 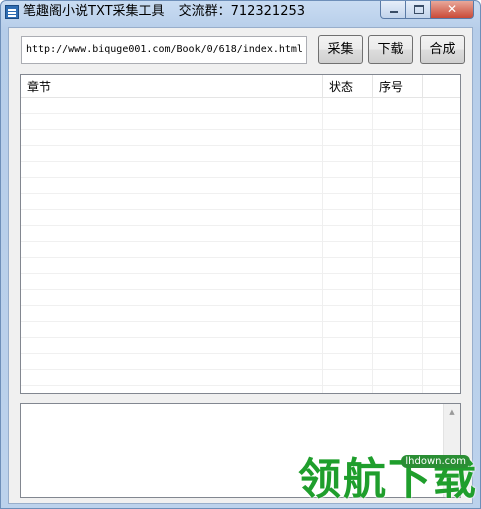 What do you see at coordinates (393, 10) in the screenshot?
I see `minimize-icon` at bounding box center [393, 10].